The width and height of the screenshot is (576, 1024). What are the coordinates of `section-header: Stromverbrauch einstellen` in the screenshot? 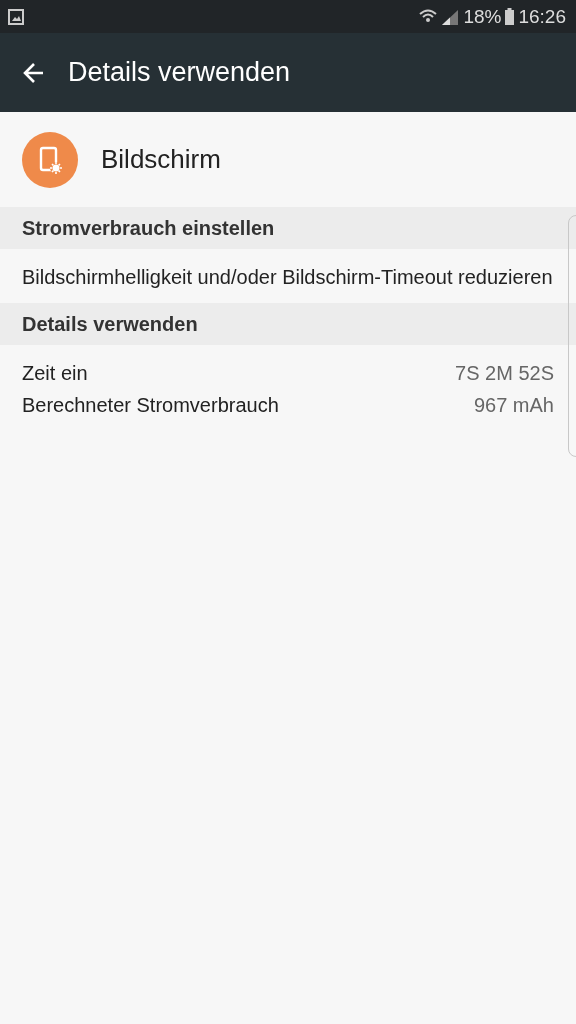 It's located at (288, 228).